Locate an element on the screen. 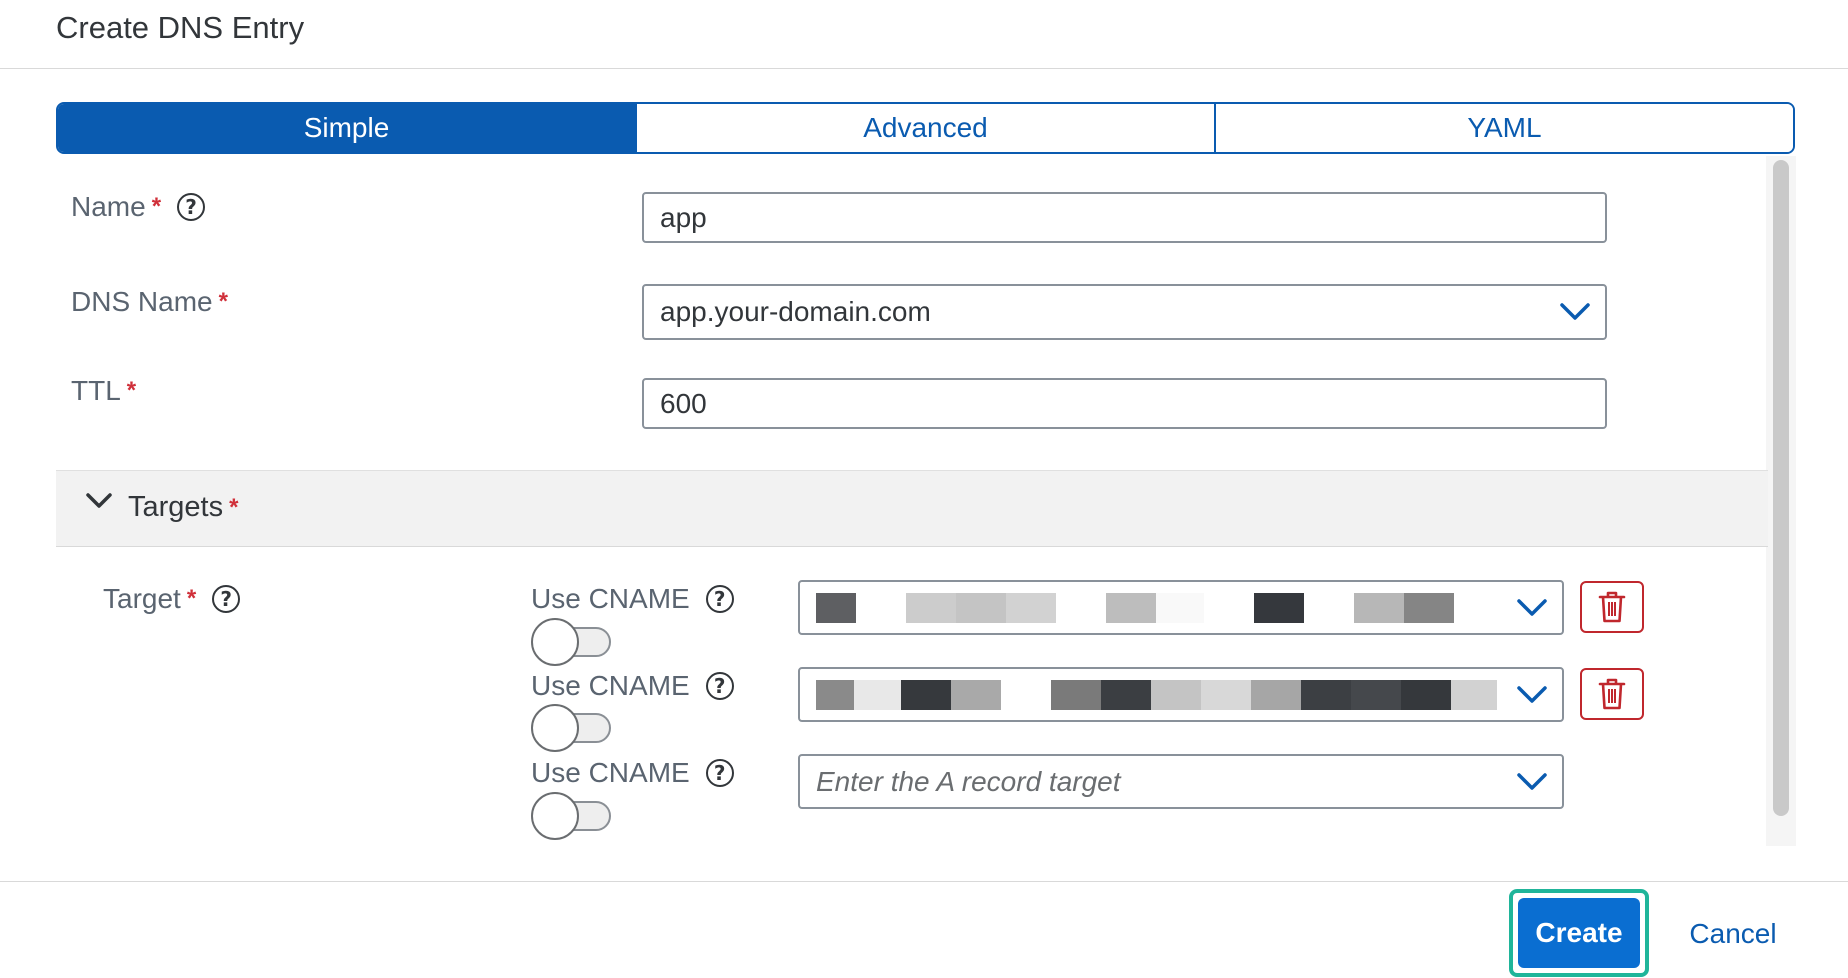  dns-name-select-value: app.your-domain.com is located at coordinates (795, 311).